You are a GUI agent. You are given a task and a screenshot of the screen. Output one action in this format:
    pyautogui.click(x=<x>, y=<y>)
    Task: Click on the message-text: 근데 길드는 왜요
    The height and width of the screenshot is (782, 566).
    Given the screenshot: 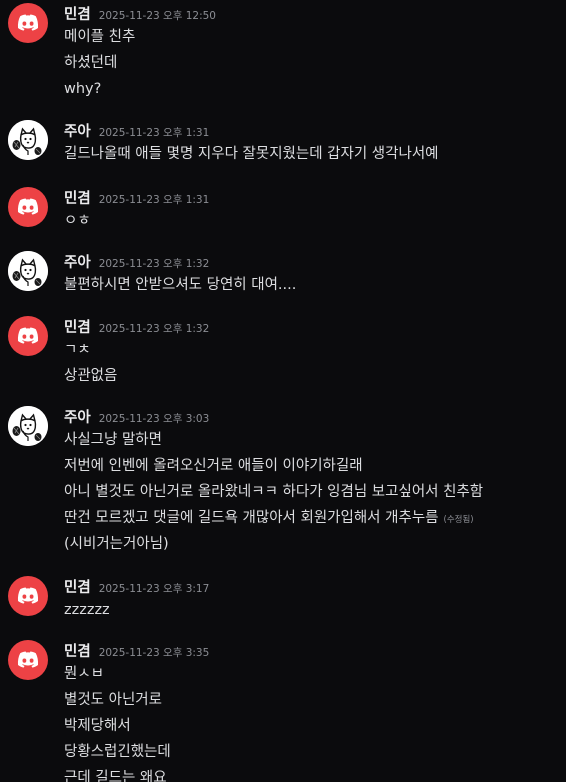 What is the action you would take?
    pyautogui.click(x=115, y=776)
    